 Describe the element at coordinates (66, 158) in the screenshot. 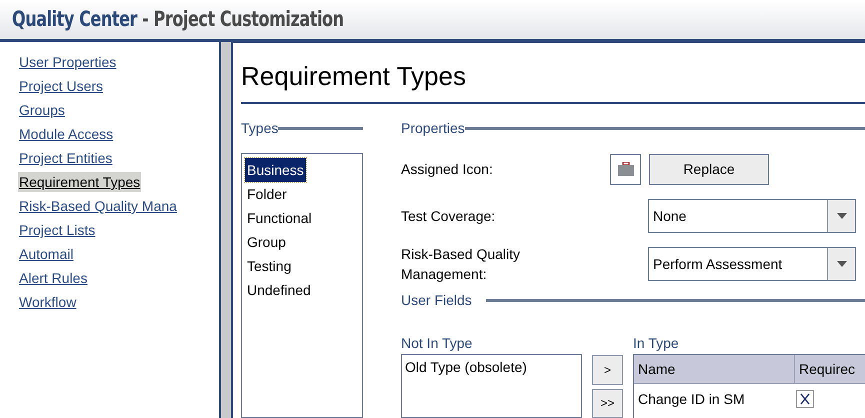

I see `sidebar-link: Project Entities` at that location.